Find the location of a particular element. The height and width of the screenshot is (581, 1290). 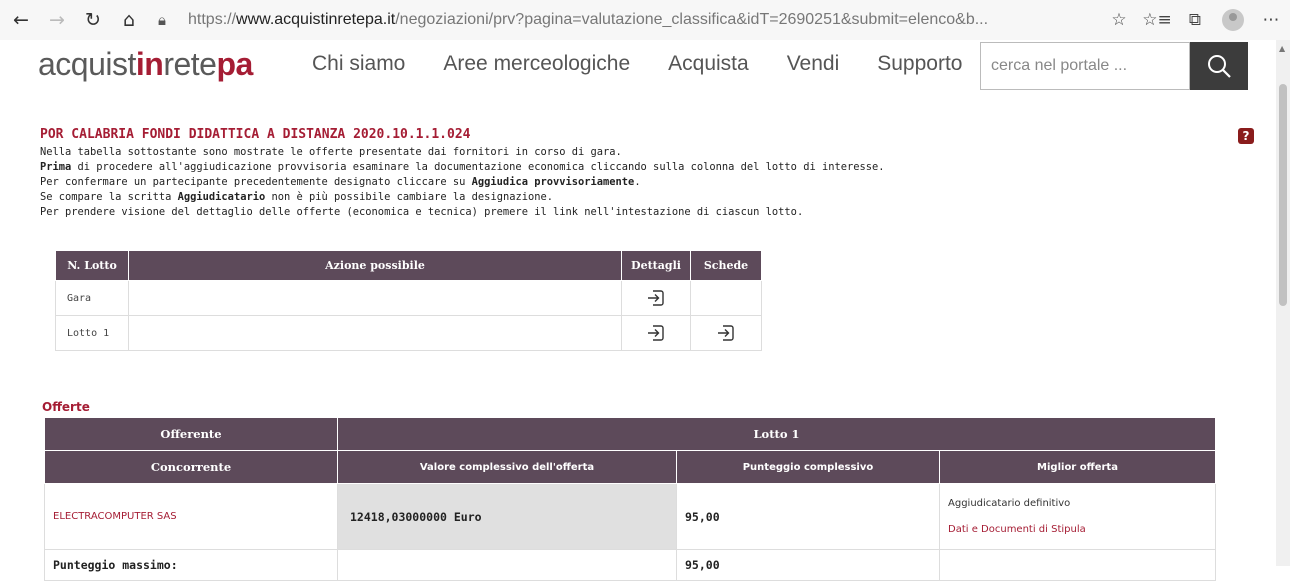

table-row: Punteggio massimo: 95,00 is located at coordinates (630, 565).